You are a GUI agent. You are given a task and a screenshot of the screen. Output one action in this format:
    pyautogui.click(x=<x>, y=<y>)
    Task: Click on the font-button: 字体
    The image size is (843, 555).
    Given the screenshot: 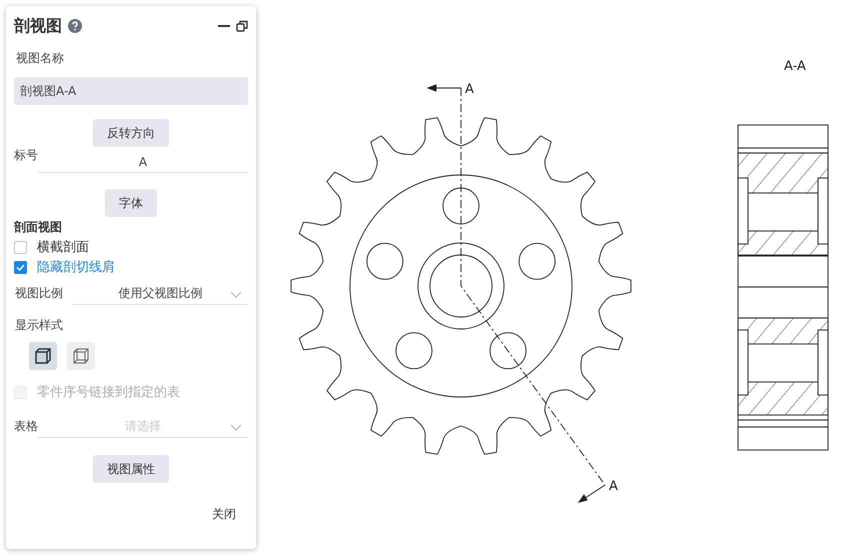 What is the action you would take?
    pyautogui.click(x=131, y=203)
    